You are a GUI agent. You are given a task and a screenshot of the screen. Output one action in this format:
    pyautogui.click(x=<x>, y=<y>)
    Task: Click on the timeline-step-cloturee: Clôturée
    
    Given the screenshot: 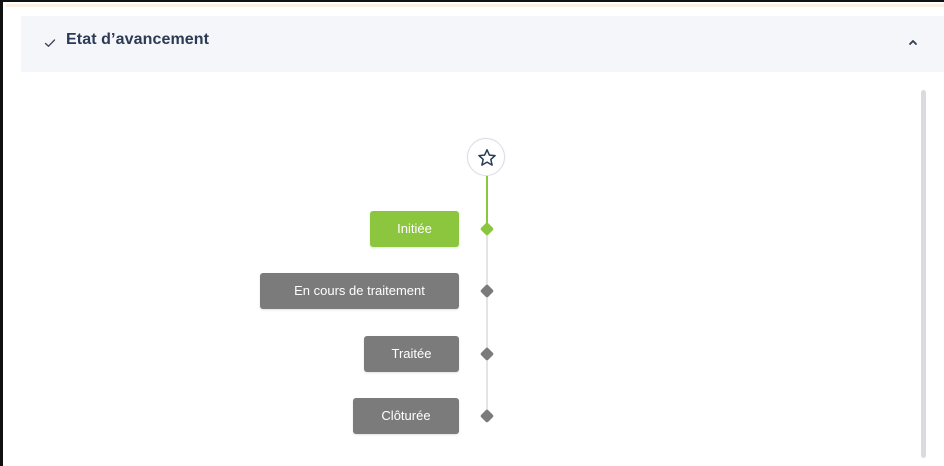 What is the action you would take?
    pyautogui.click(x=406, y=416)
    